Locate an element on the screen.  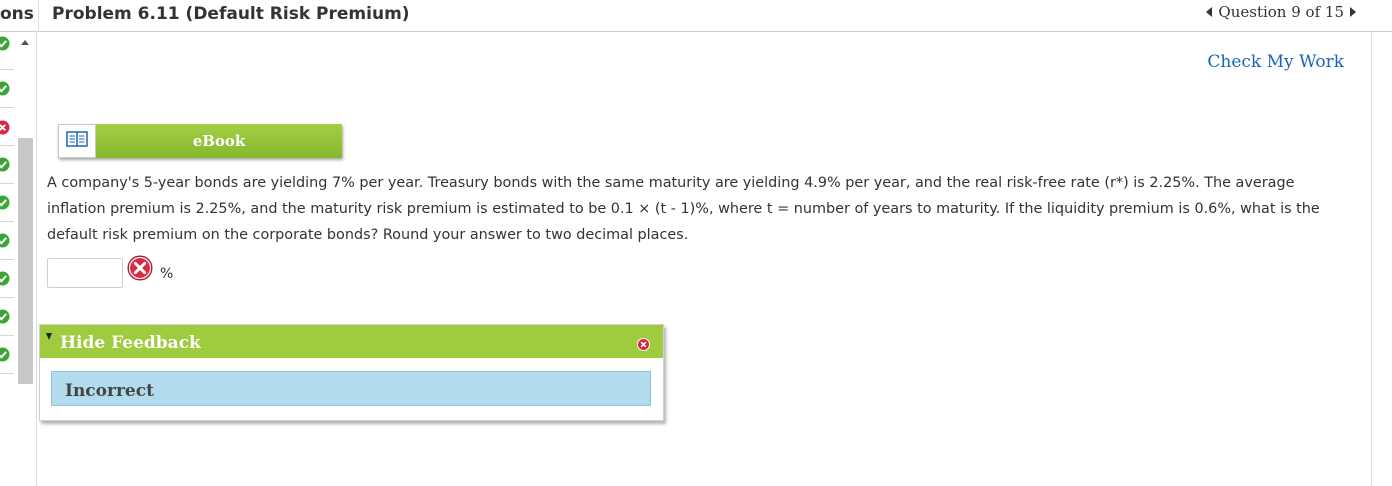
feedback-panel: Hide Feedback Incorrect is located at coordinates (351, 372).